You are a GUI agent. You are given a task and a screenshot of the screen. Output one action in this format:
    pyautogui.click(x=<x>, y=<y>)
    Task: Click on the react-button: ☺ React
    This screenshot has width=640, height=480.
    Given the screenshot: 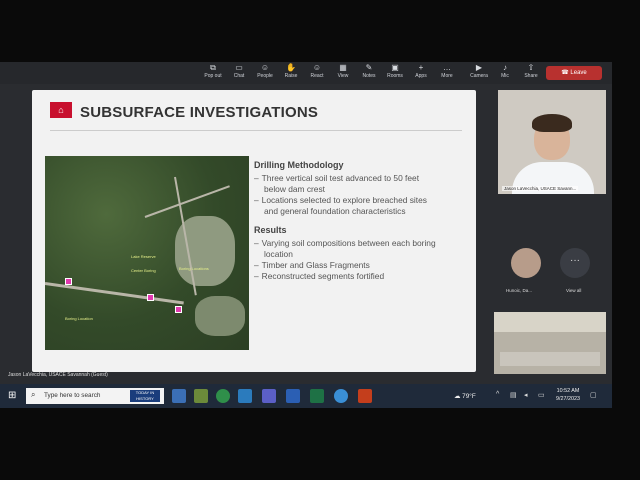 What is the action you would take?
    pyautogui.click(x=317, y=73)
    